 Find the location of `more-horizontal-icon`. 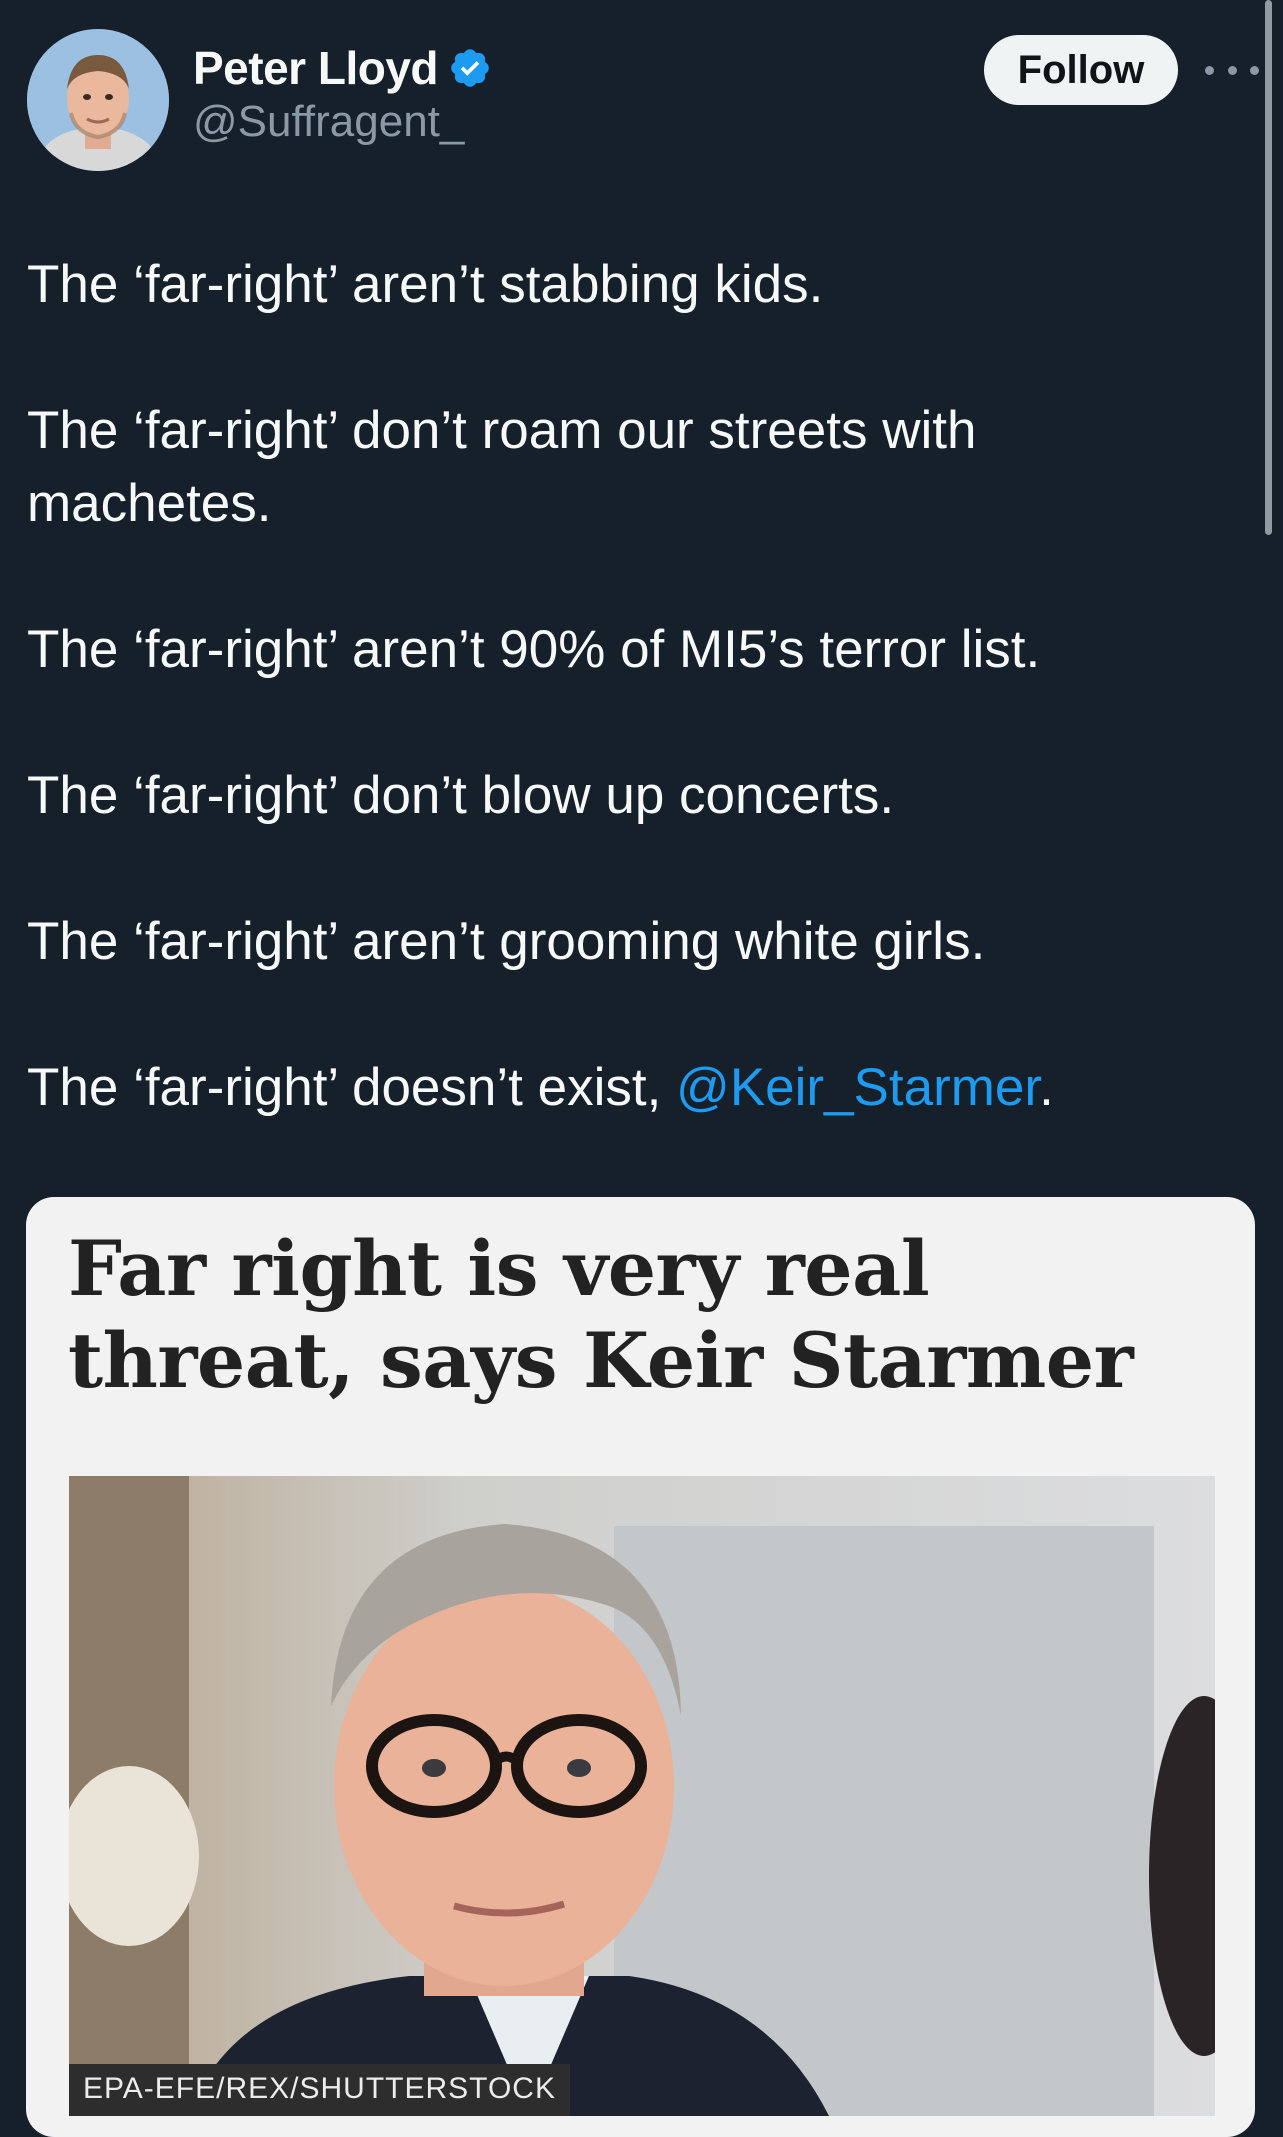

more-horizontal-icon is located at coordinates (1232, 70).